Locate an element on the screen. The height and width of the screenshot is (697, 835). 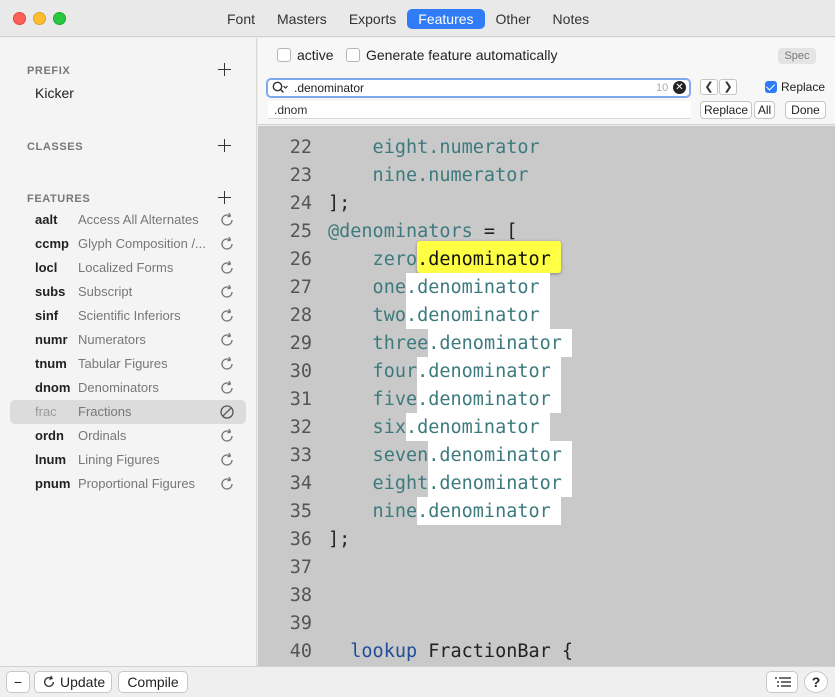
add-prefix-icon is located at coordinates (224, 69).